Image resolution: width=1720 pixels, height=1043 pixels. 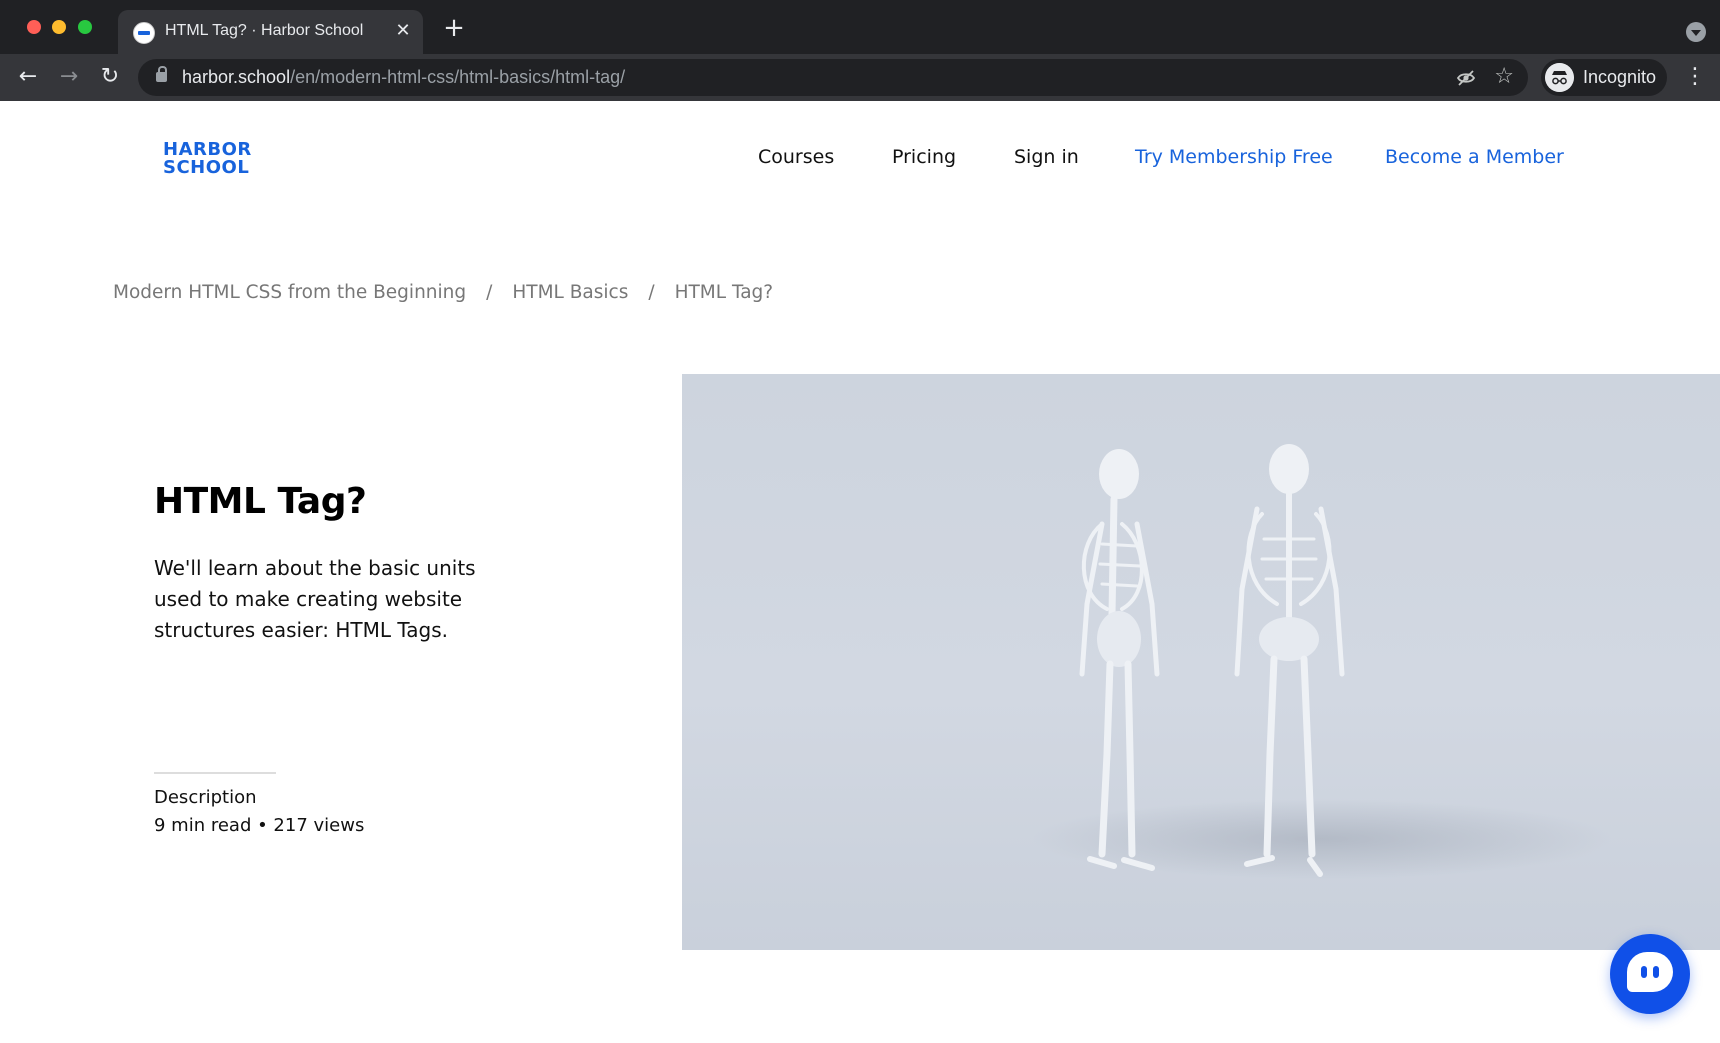 I want to click on site-logo: HARBOR SCHOOL, so click(x=207, y=159).